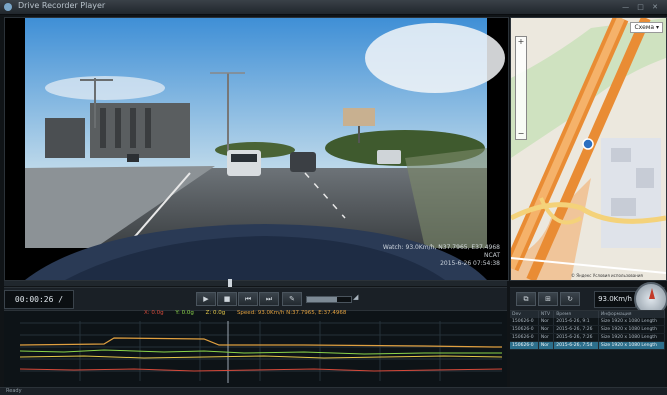  I want to click on graph-plot, so click(261, 352).